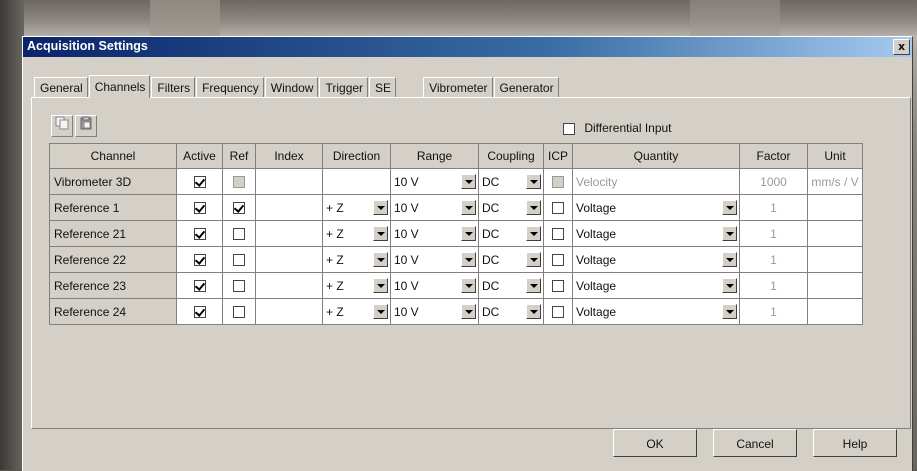 The image size is (917, 471). What do you see at coordinates (755, 443) in the screenshot?
I see `cancel-button: Cancel` at bounding box center [755, 443].